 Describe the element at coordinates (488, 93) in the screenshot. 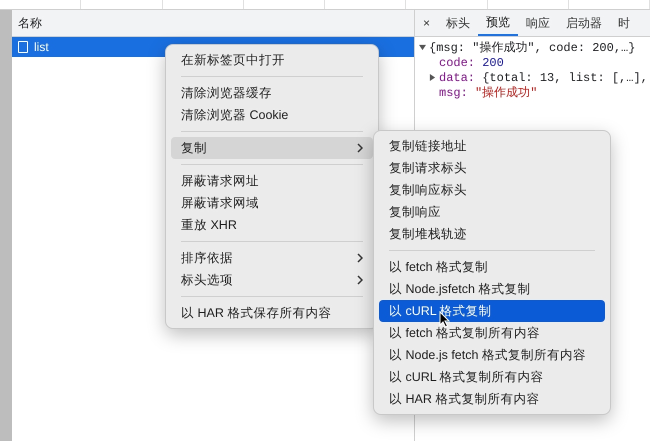

I see `json-property: msg: "操作成功"` at that location.